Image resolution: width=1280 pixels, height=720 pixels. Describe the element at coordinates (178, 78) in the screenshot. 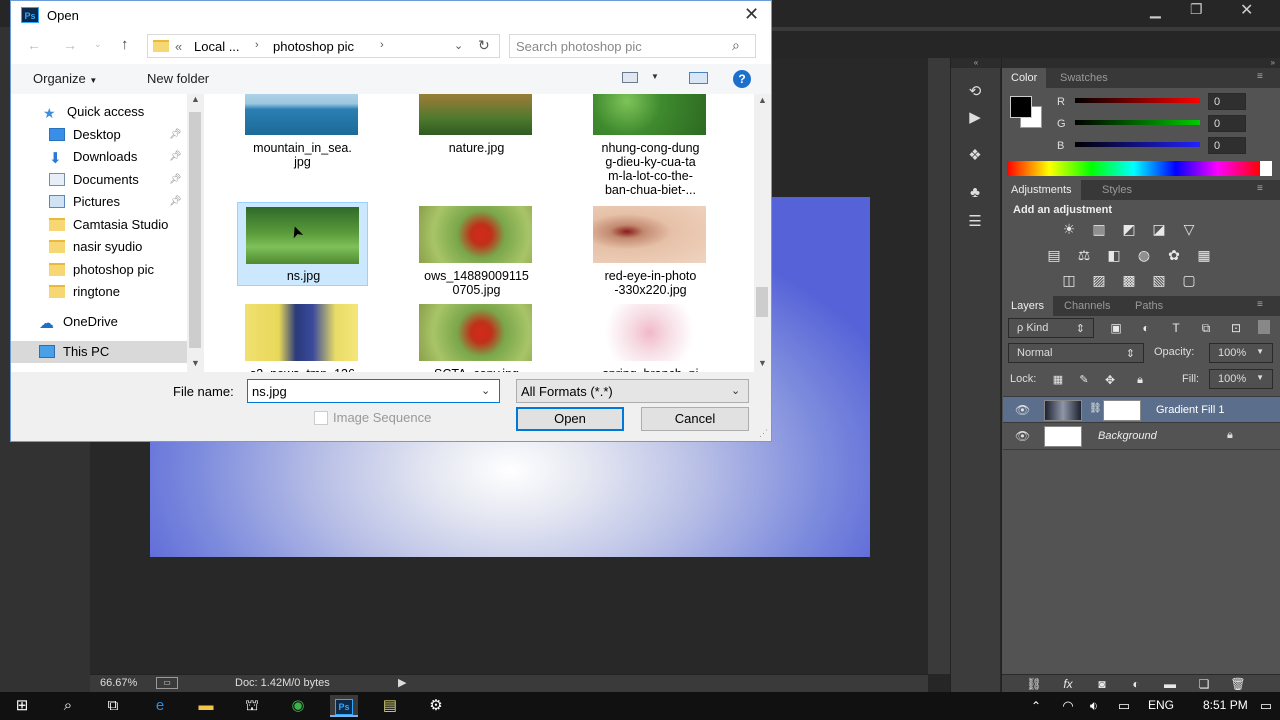

I see `new-folder-button: New folder` at that location.